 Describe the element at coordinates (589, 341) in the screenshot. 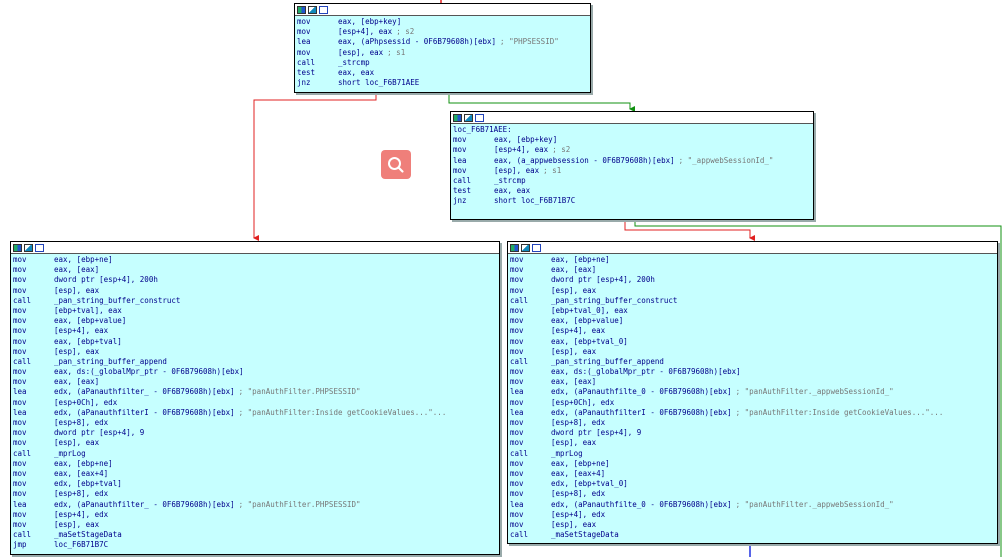

I see `instruction-operands: eax, [ebp+tval_0]` at that location.